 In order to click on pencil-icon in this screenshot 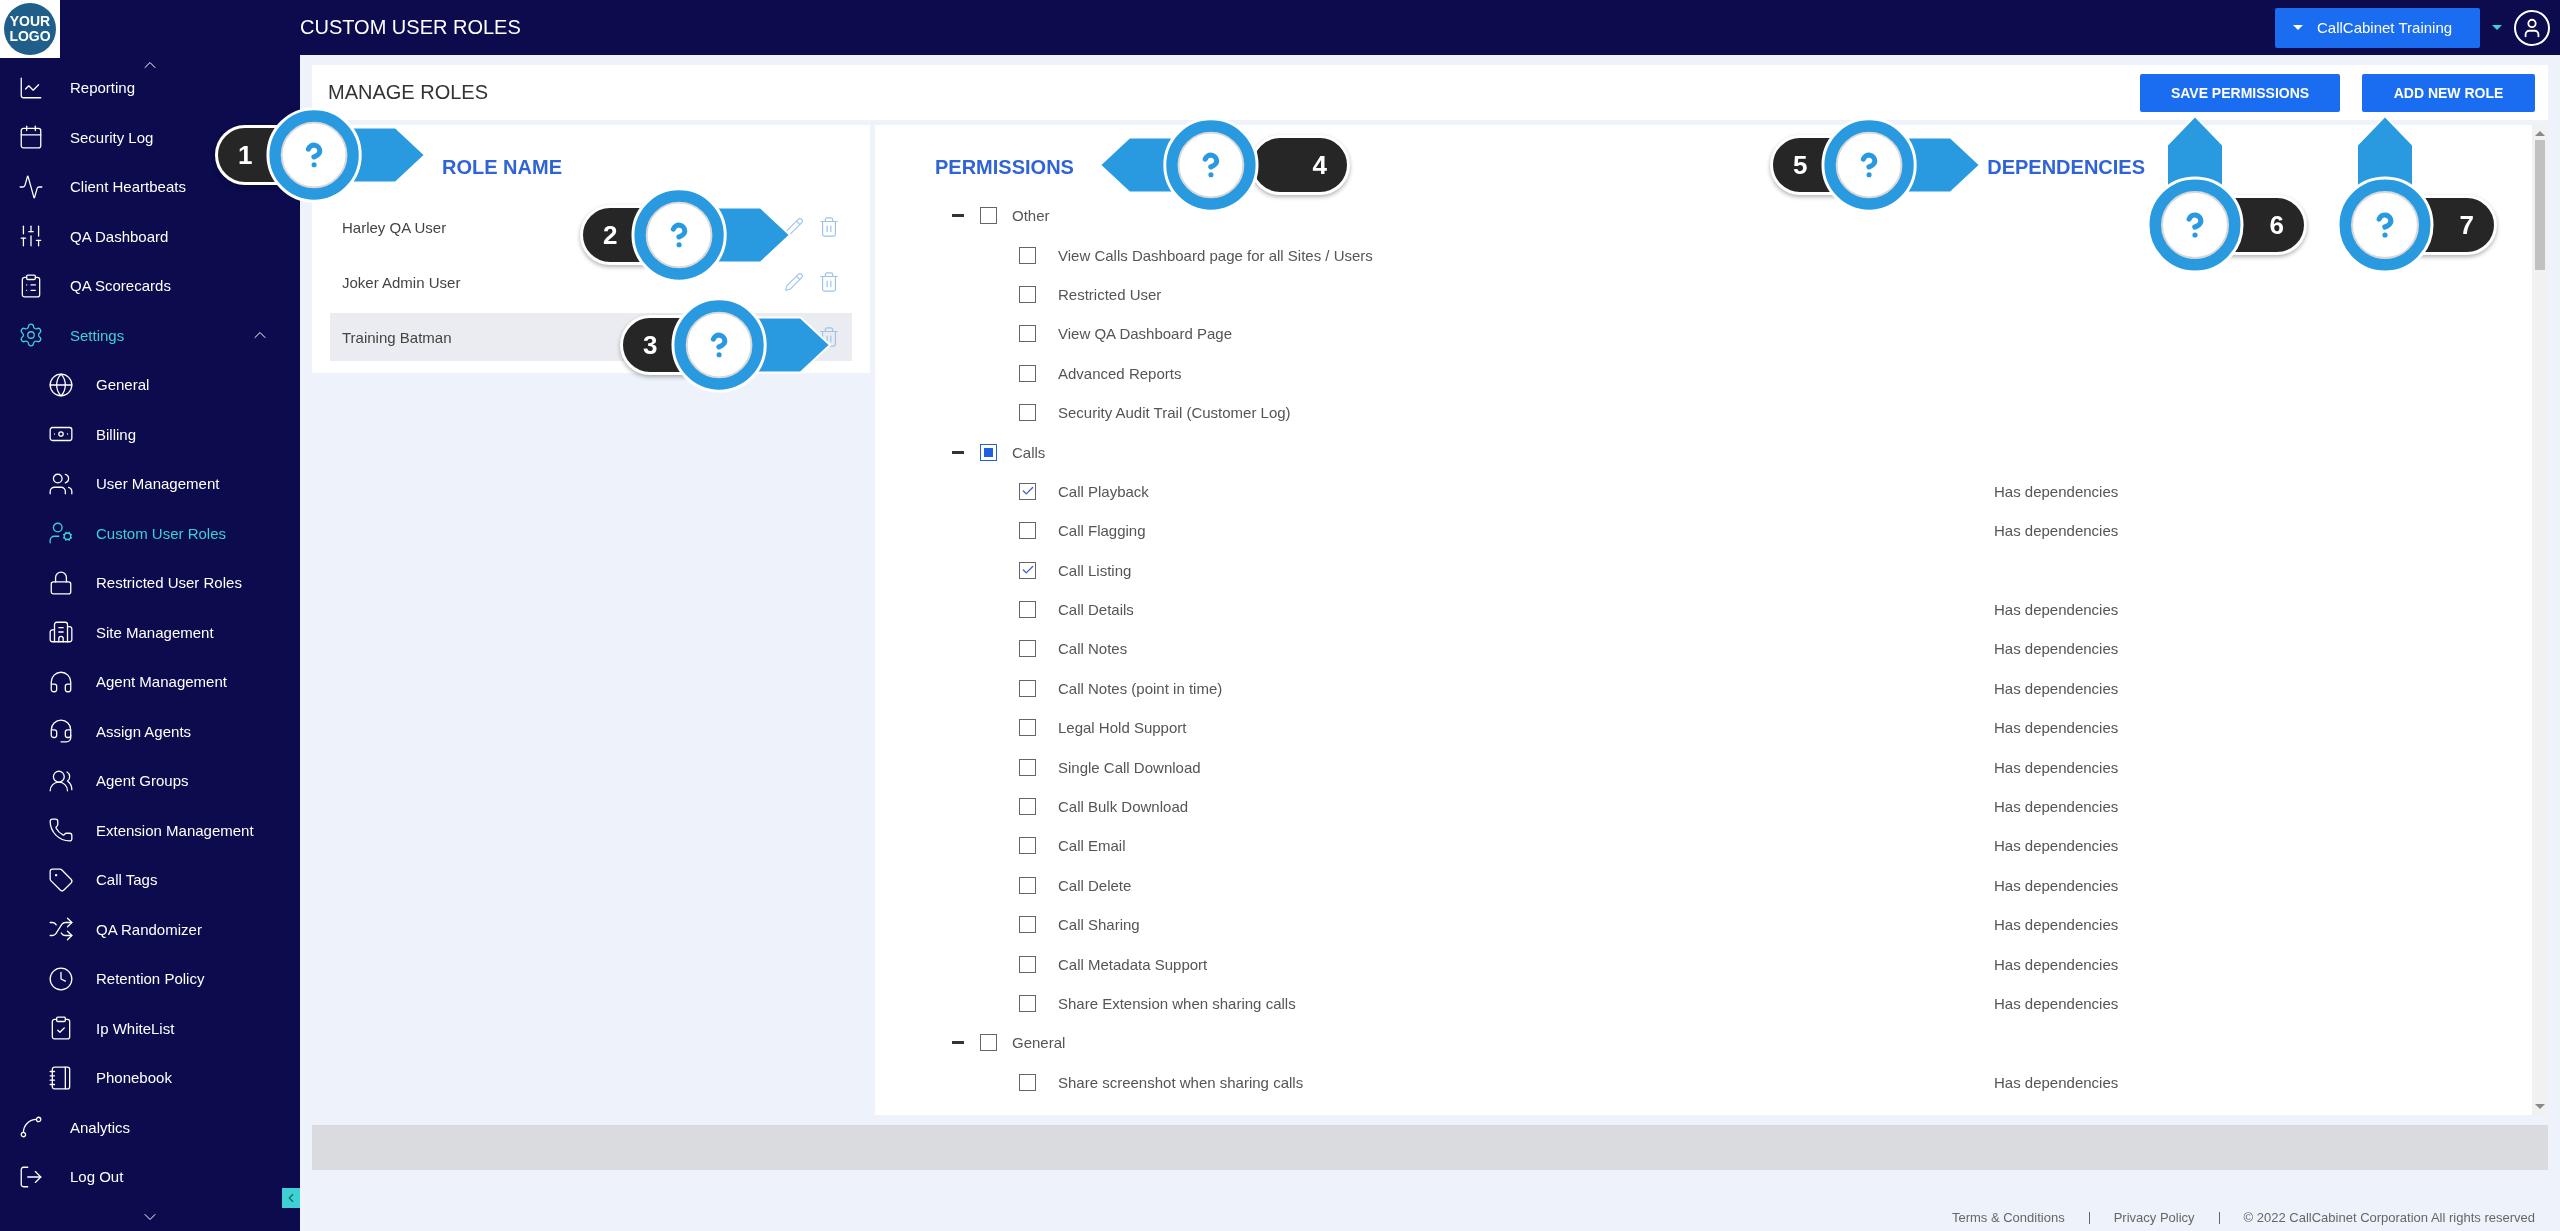, I will do `click(794, 227)`.